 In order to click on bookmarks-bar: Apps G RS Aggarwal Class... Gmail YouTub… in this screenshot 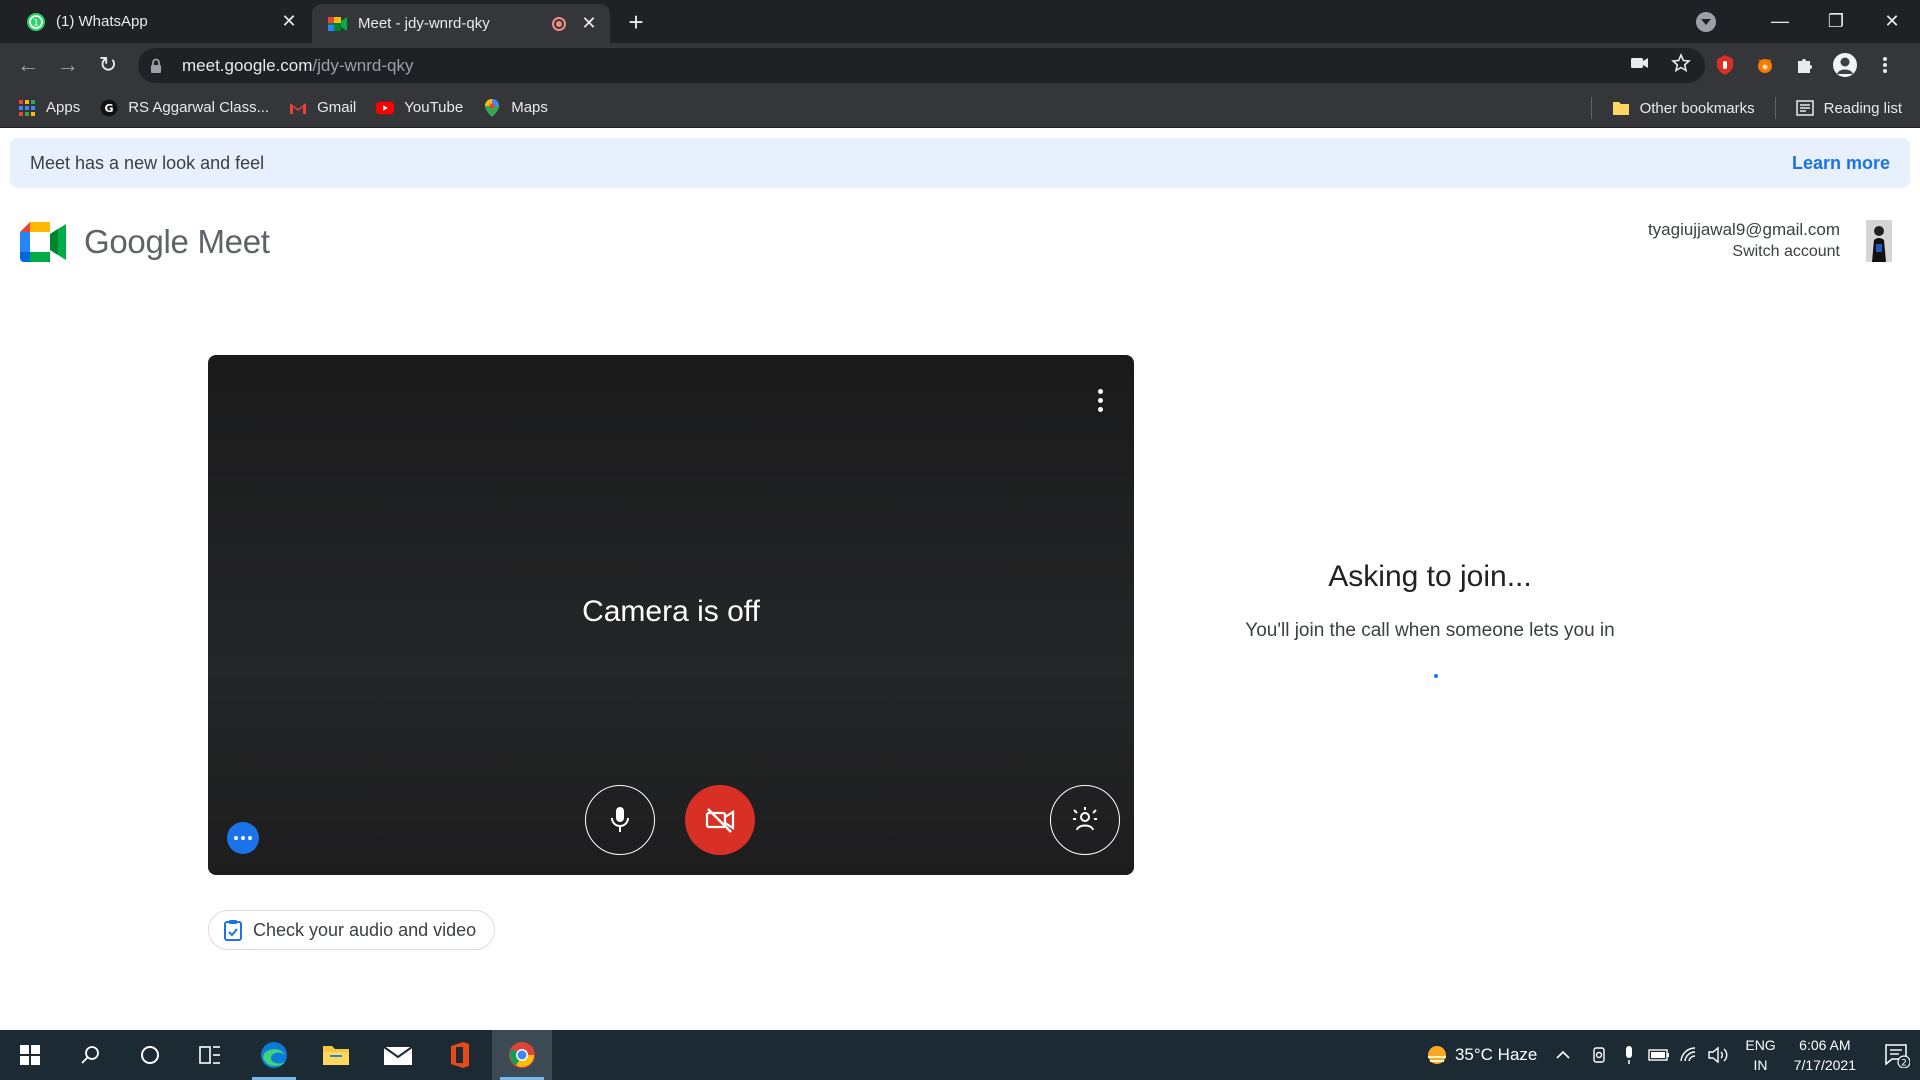, I will do `click(960, 108)`.